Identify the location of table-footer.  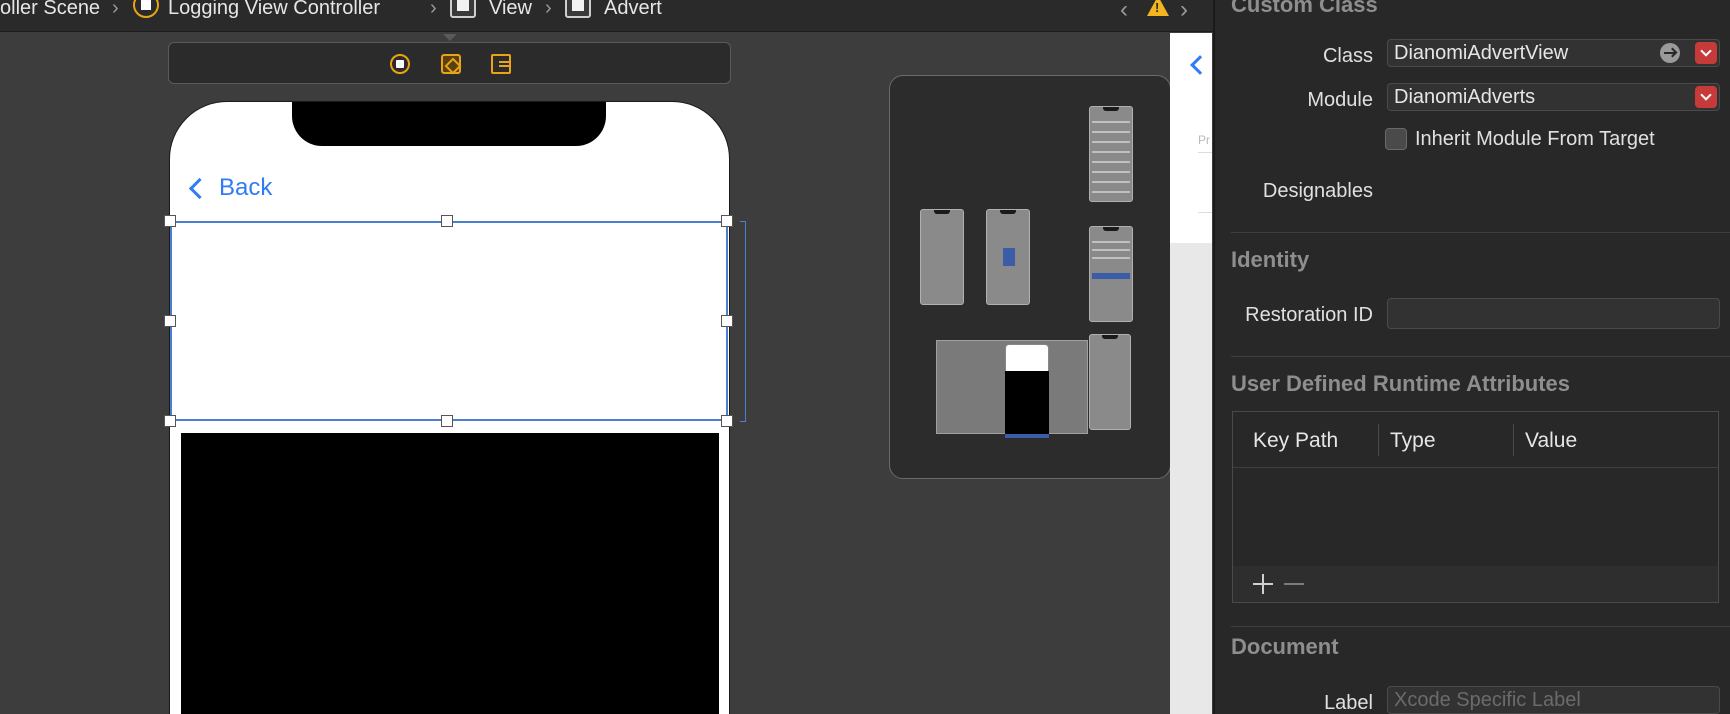
(1475, 584).